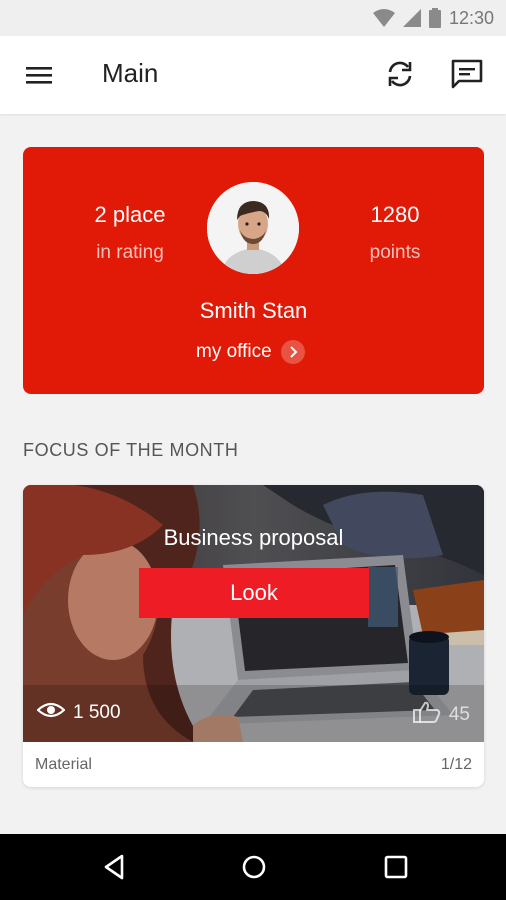 This screenshot has height=900, width=506. What do you see at coordinates (467, 74) in the screenshot?
I see `chat-icon` at bounding box center [467, 74].